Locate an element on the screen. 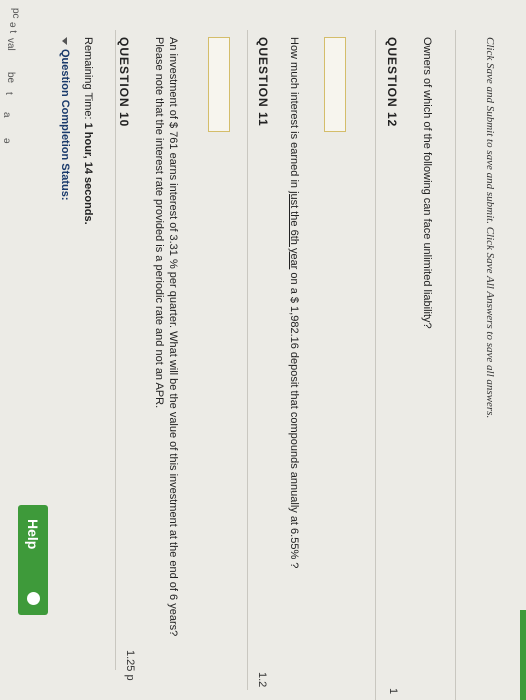  help-bar-accent is located at coordinates (523, 655).